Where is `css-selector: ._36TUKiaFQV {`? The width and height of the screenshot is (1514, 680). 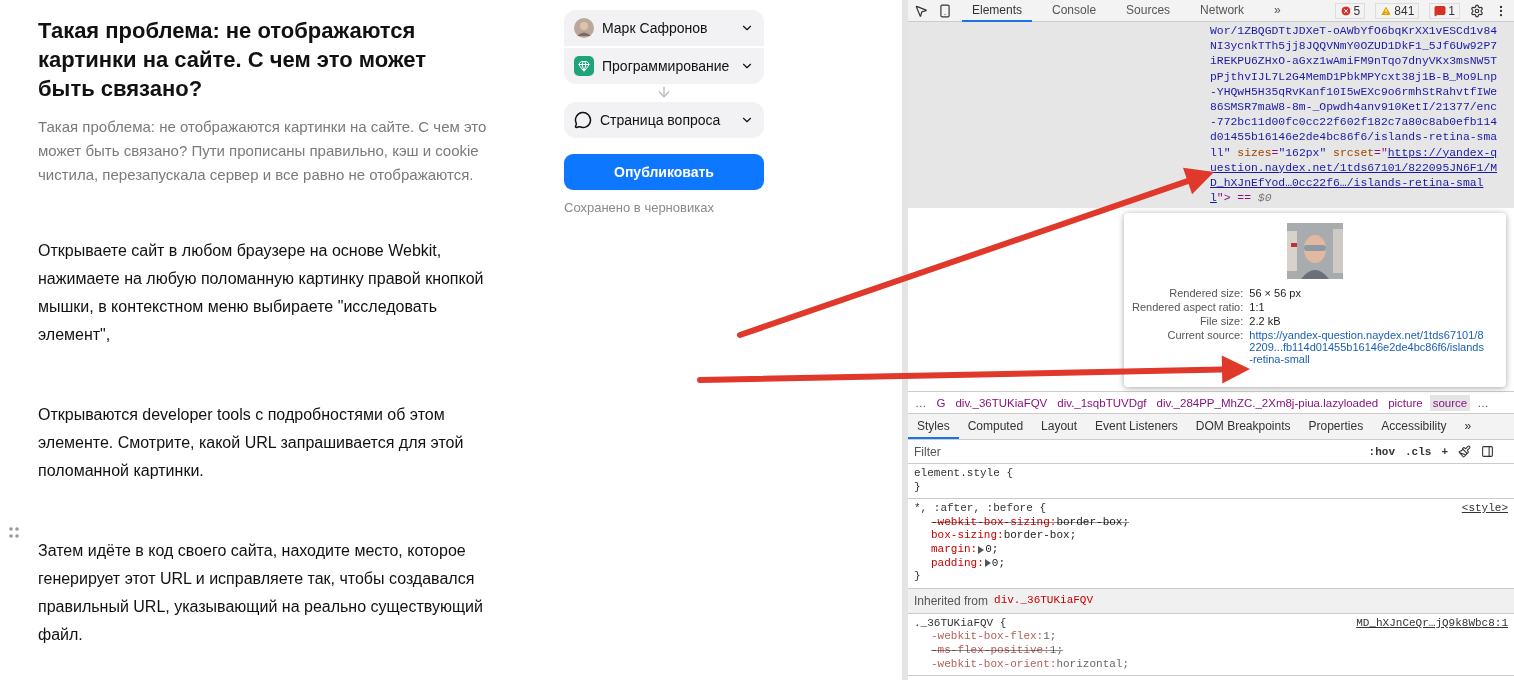 css-selector: ._36TUKiaFQV { is located at coordinates (960, 623).